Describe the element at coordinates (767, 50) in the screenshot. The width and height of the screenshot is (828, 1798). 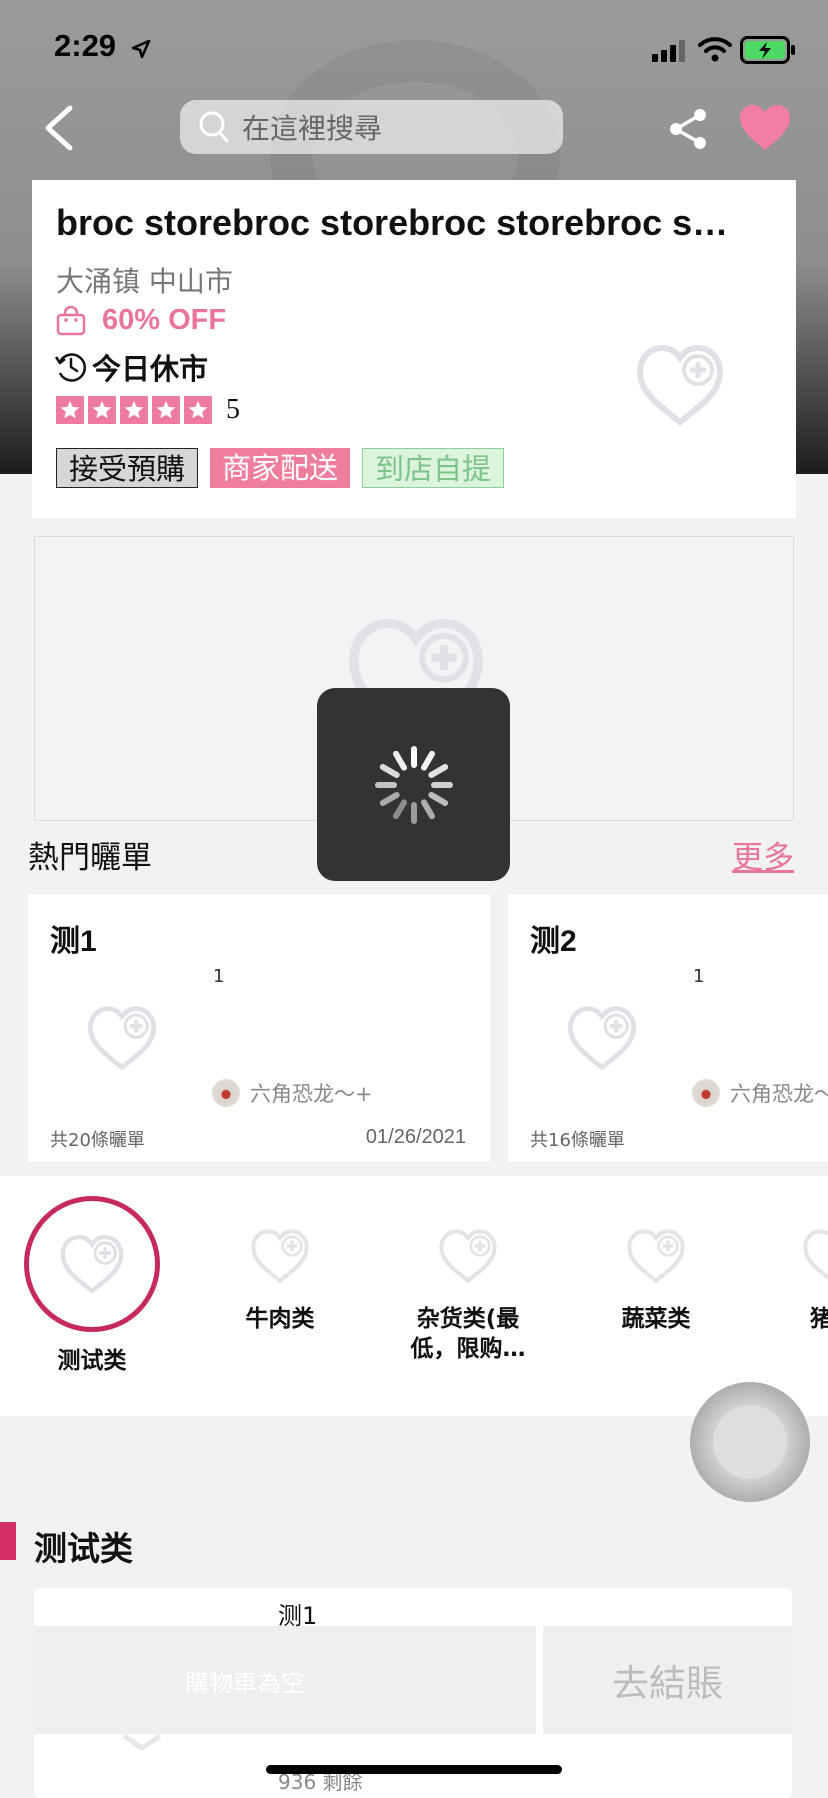
I see `battery-icon` at that location.